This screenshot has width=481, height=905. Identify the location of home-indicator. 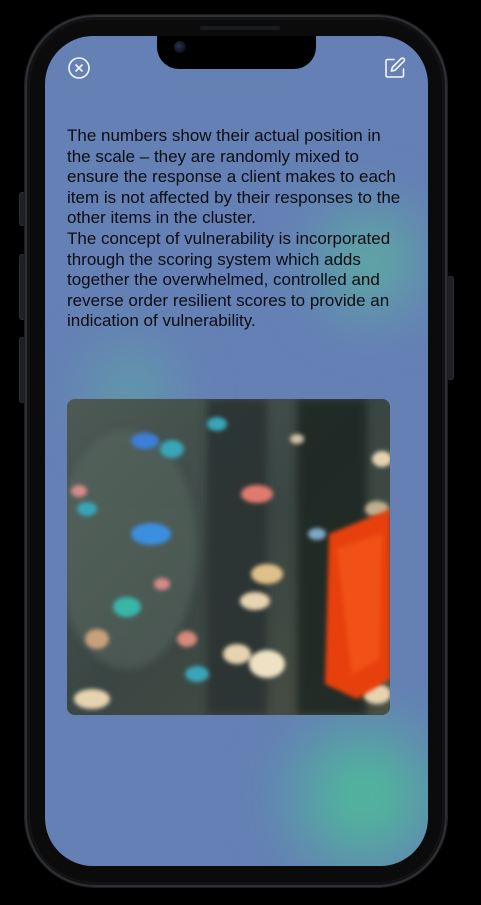
(236, 852).